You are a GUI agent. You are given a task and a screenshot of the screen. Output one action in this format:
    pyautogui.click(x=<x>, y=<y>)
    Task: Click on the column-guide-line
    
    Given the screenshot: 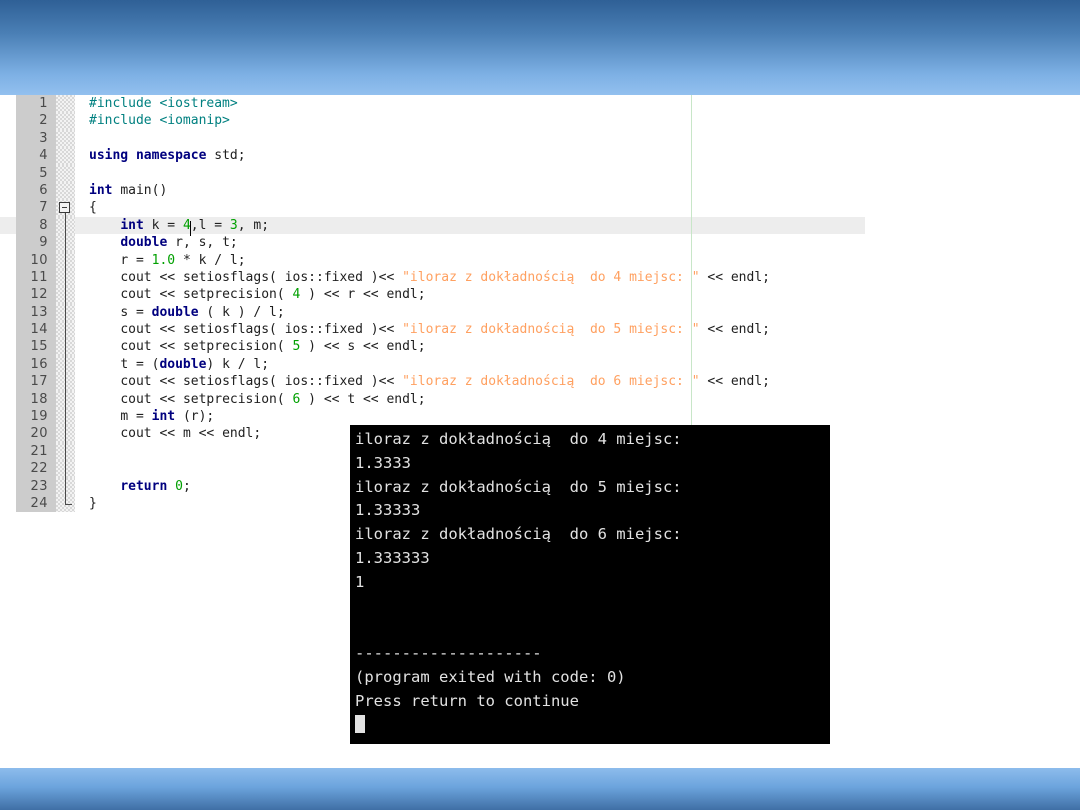 What is the action you would take?
    pyautogui.click(x=691, y=264)
    